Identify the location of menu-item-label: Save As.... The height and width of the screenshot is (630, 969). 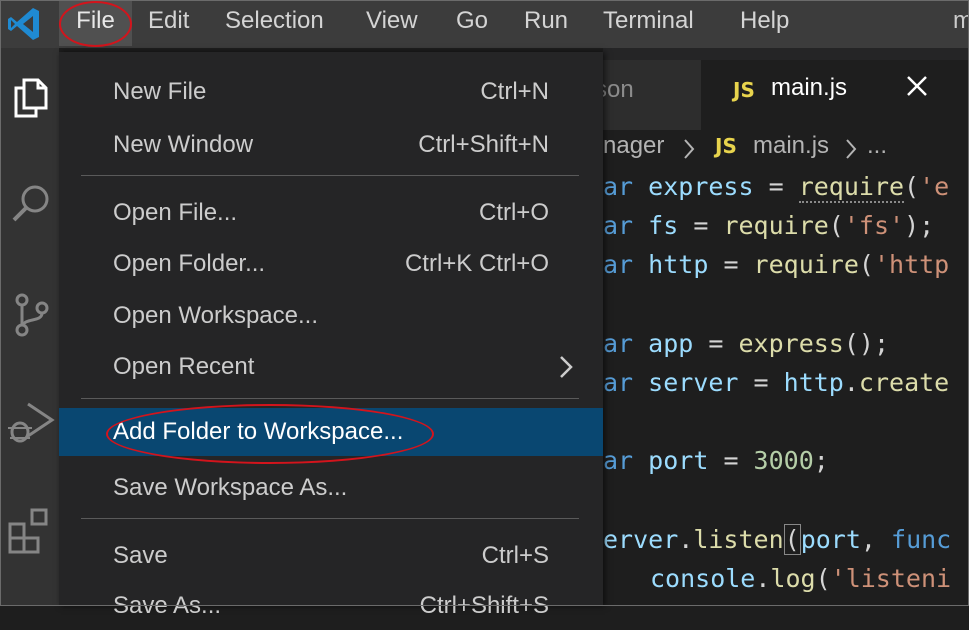
(167, 605).